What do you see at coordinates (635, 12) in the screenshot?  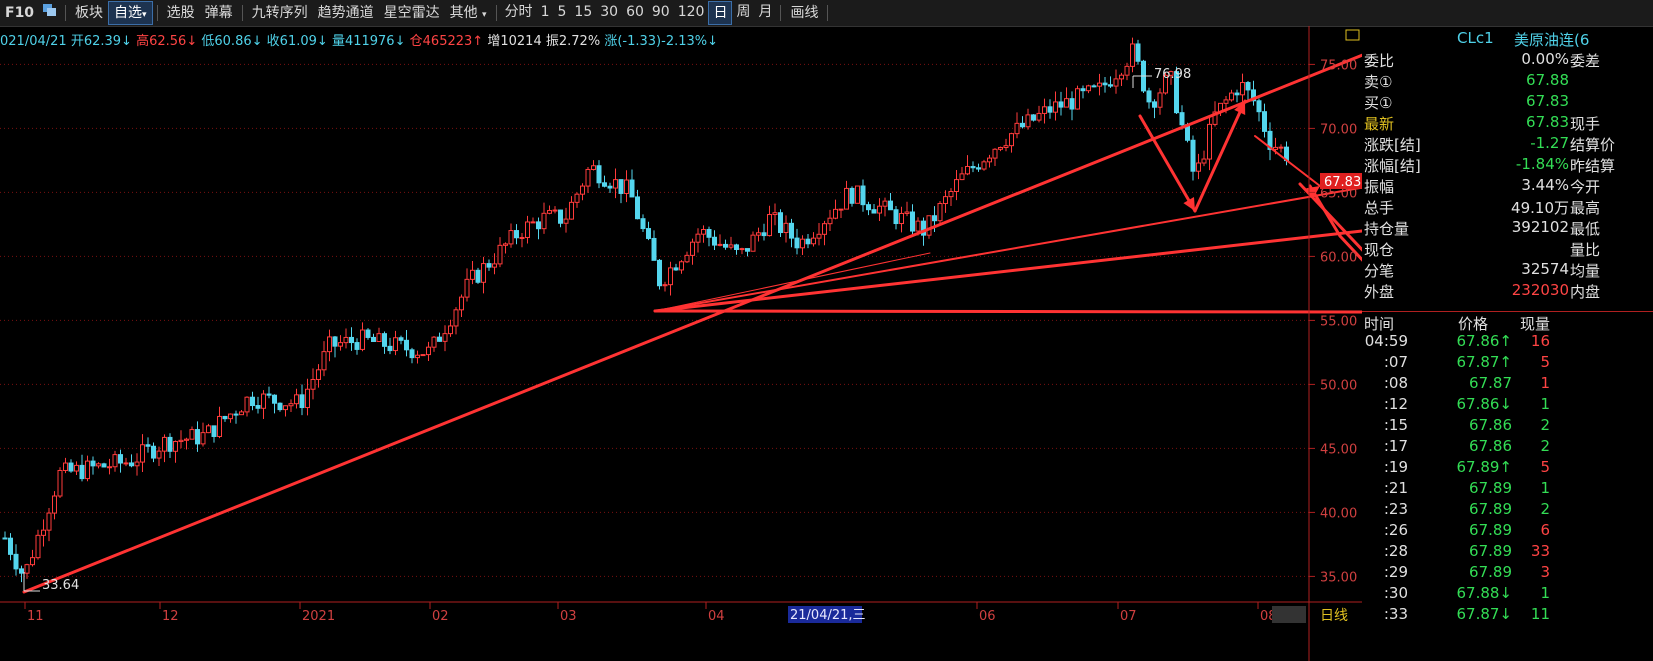 I see `period-5: 60` at bounding box center [635, 12].